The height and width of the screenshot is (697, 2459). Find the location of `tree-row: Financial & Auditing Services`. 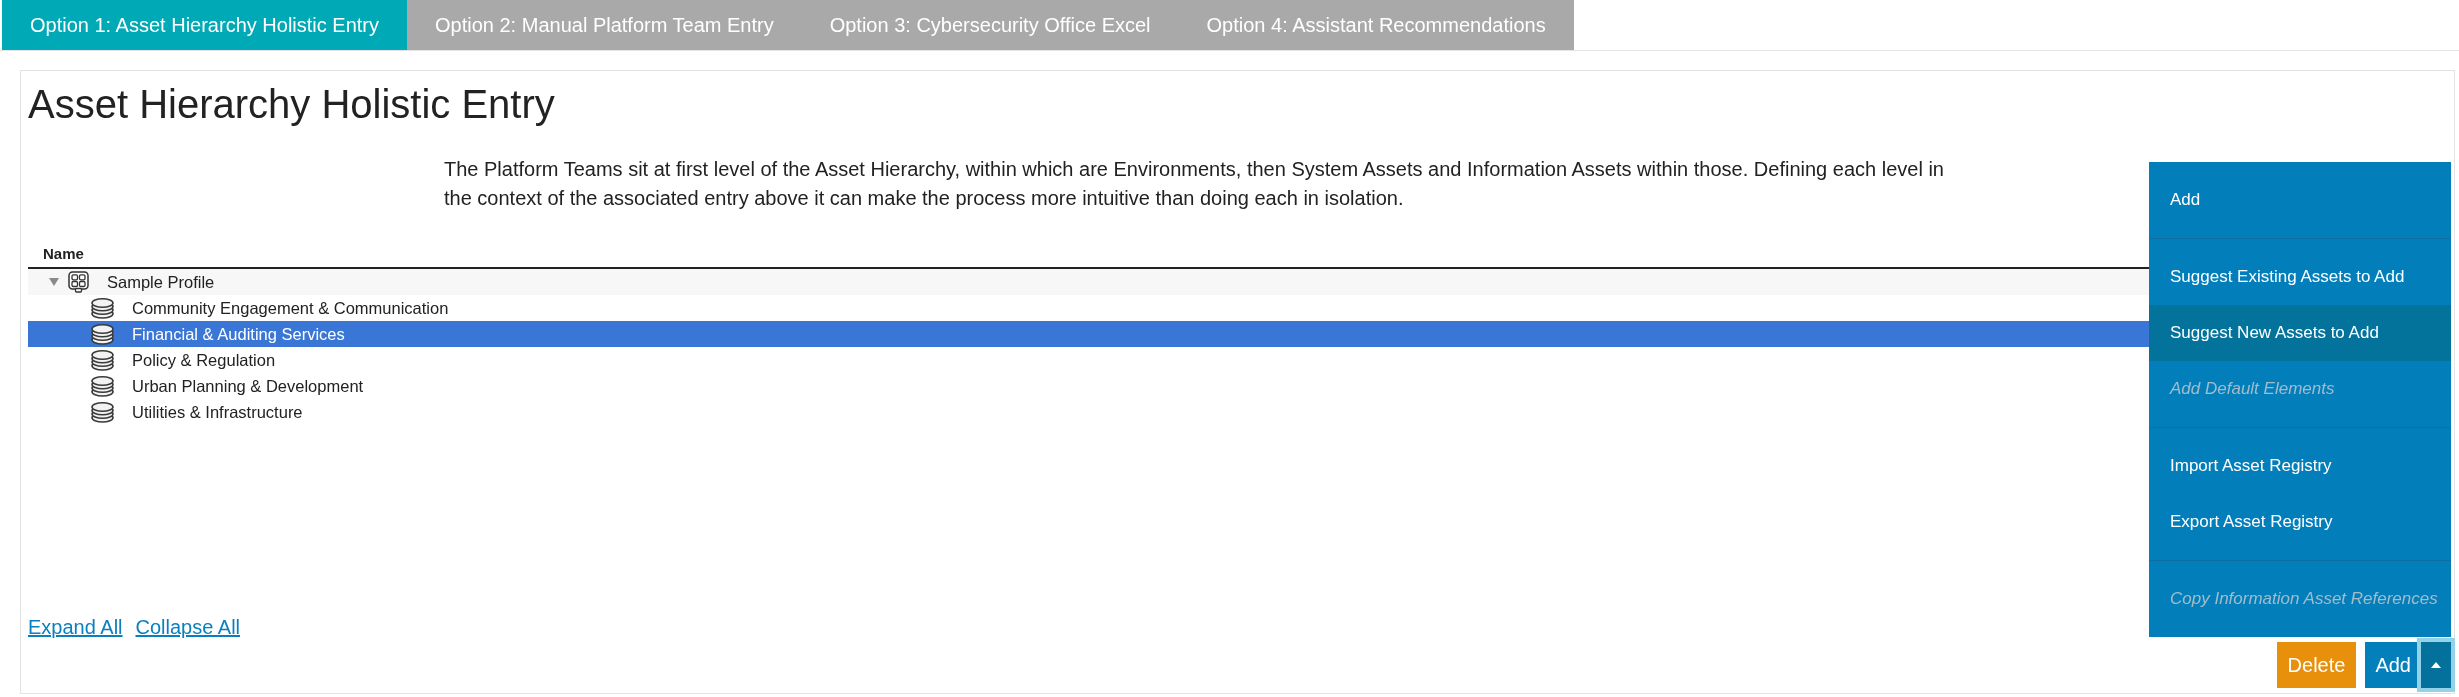

tree-row: Financial & Auditing Services is located at coordinates (1088, 334).